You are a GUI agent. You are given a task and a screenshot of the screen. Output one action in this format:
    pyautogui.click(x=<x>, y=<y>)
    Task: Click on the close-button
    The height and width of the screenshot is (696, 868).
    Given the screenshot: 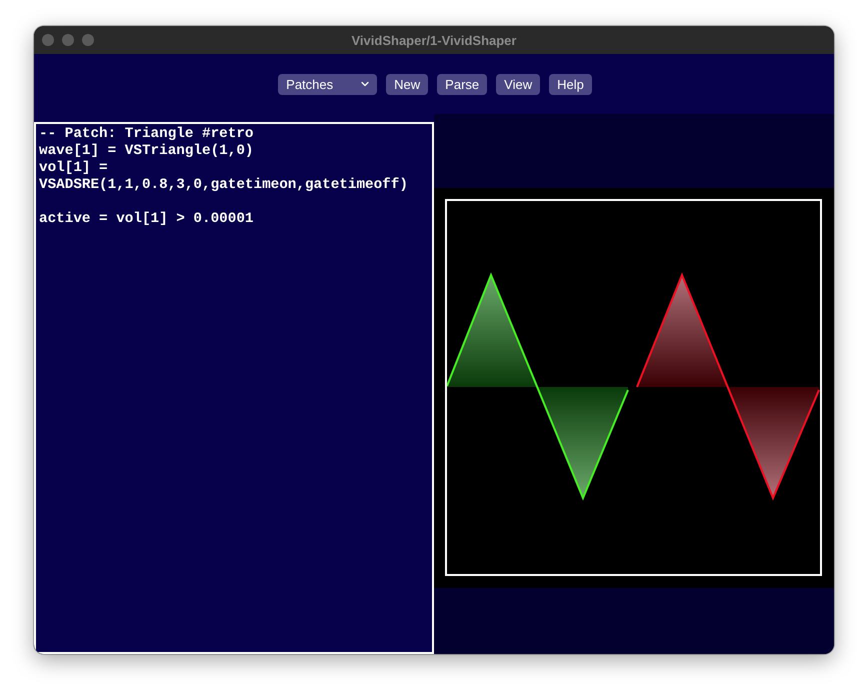 What is the action you would take?
    pyautogui.click(x=48, y=40)
    